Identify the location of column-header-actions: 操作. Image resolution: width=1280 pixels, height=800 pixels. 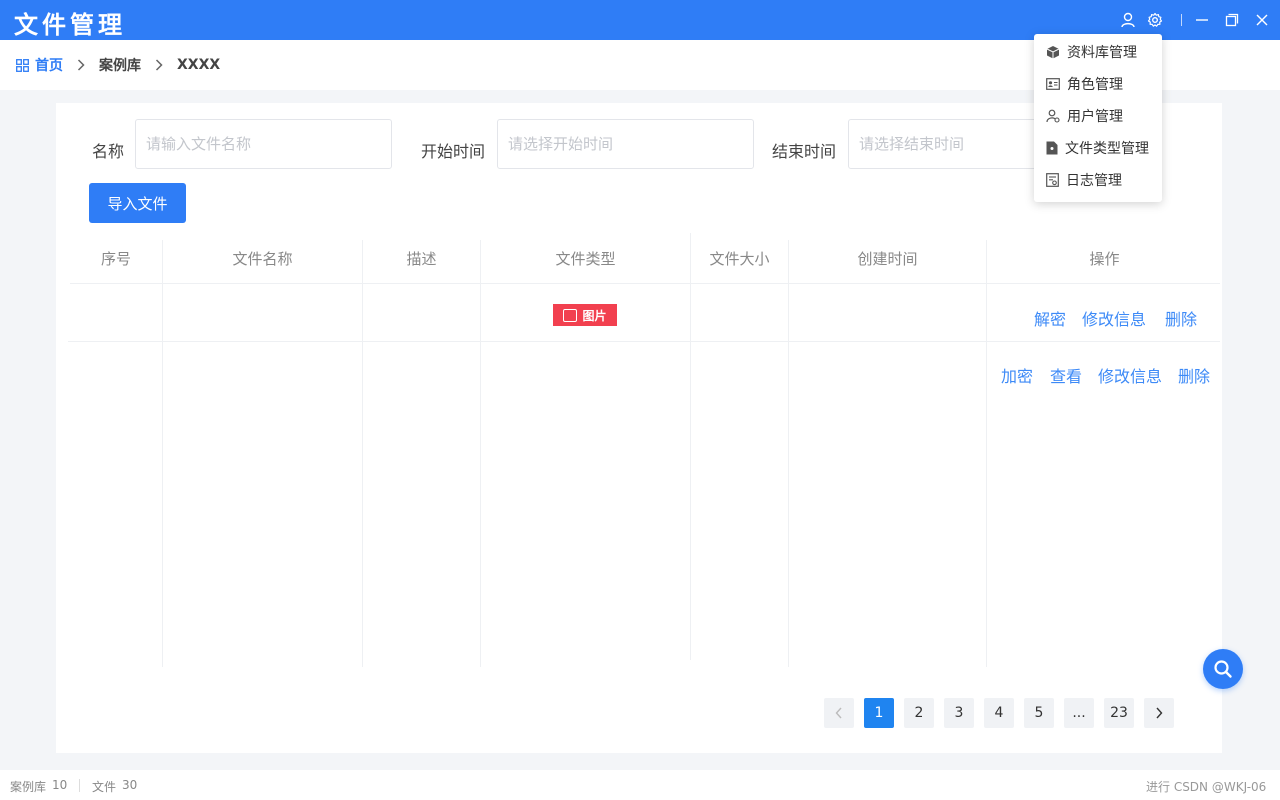
(1104, 259).